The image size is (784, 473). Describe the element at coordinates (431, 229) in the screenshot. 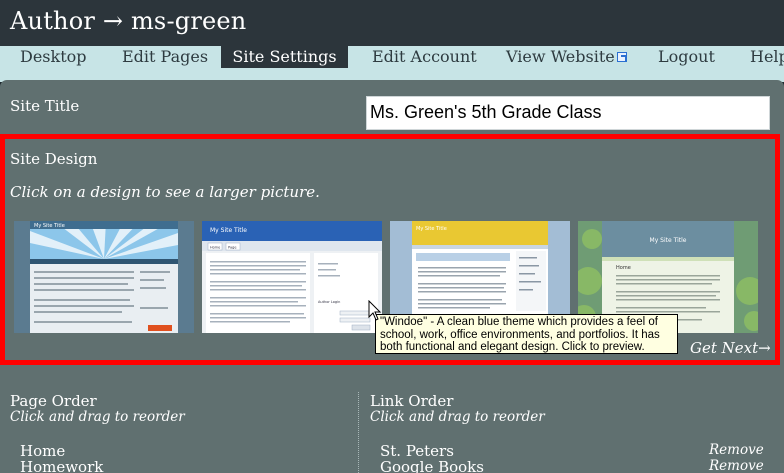

I see `thumb-3-title: My Site Title` at that location.